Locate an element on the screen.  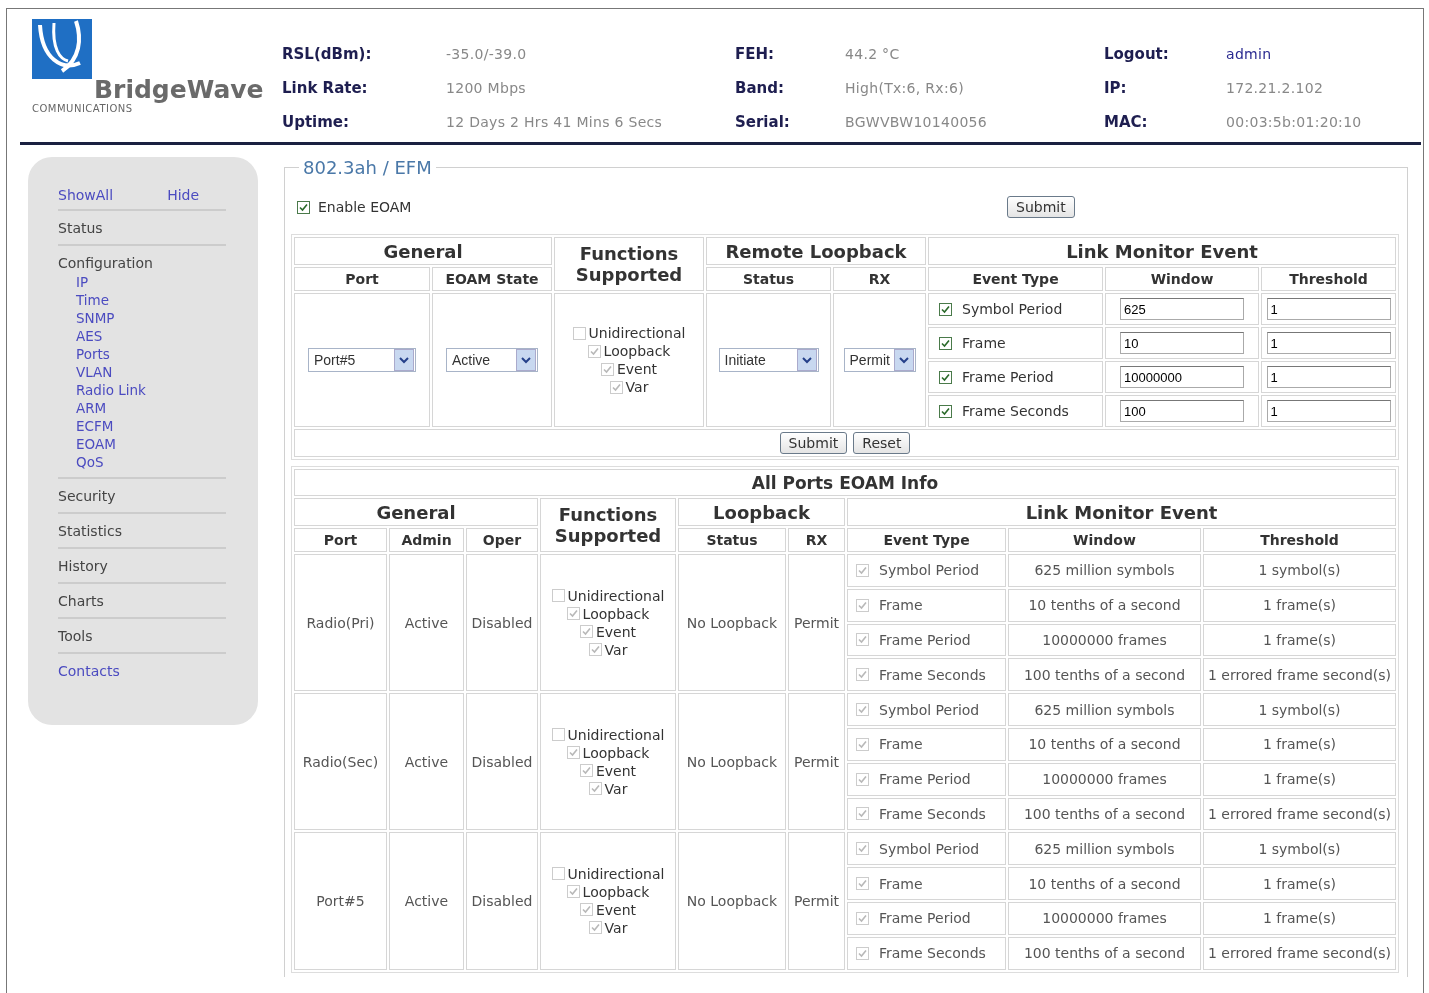
menu-link: Time is located at coordinates (151, 300).